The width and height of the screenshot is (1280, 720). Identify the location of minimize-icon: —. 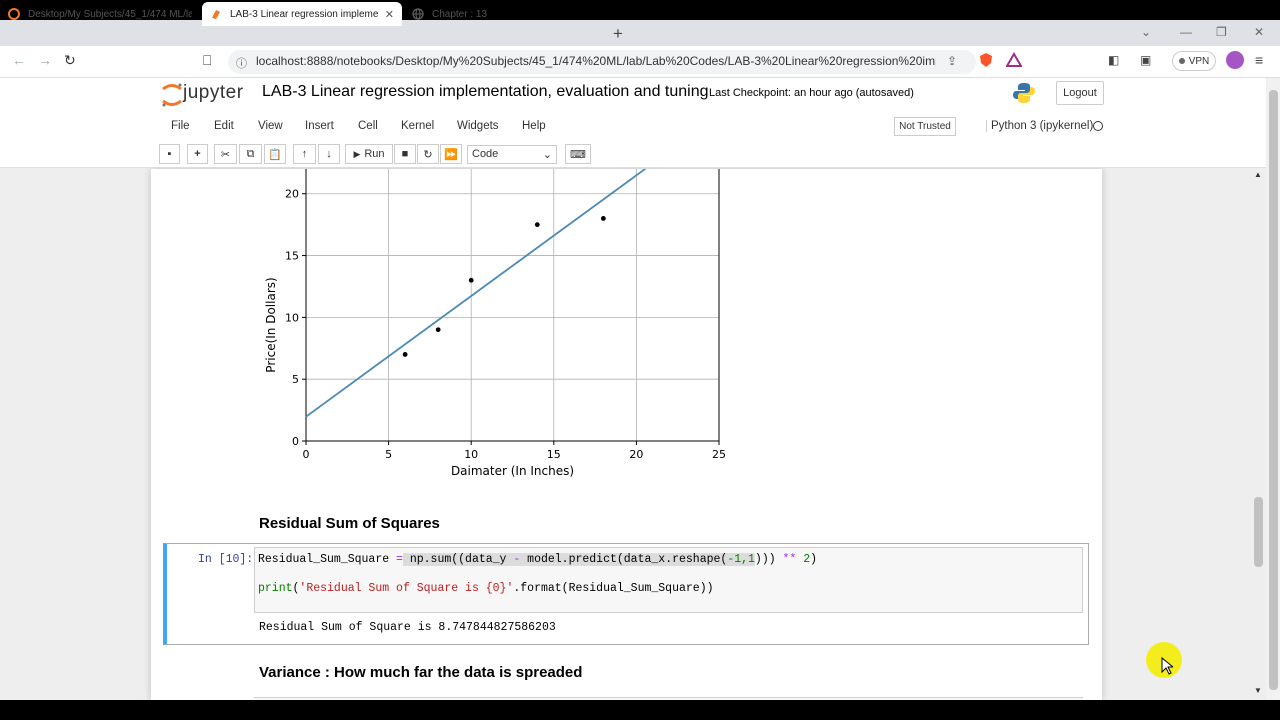
(1186, 32).